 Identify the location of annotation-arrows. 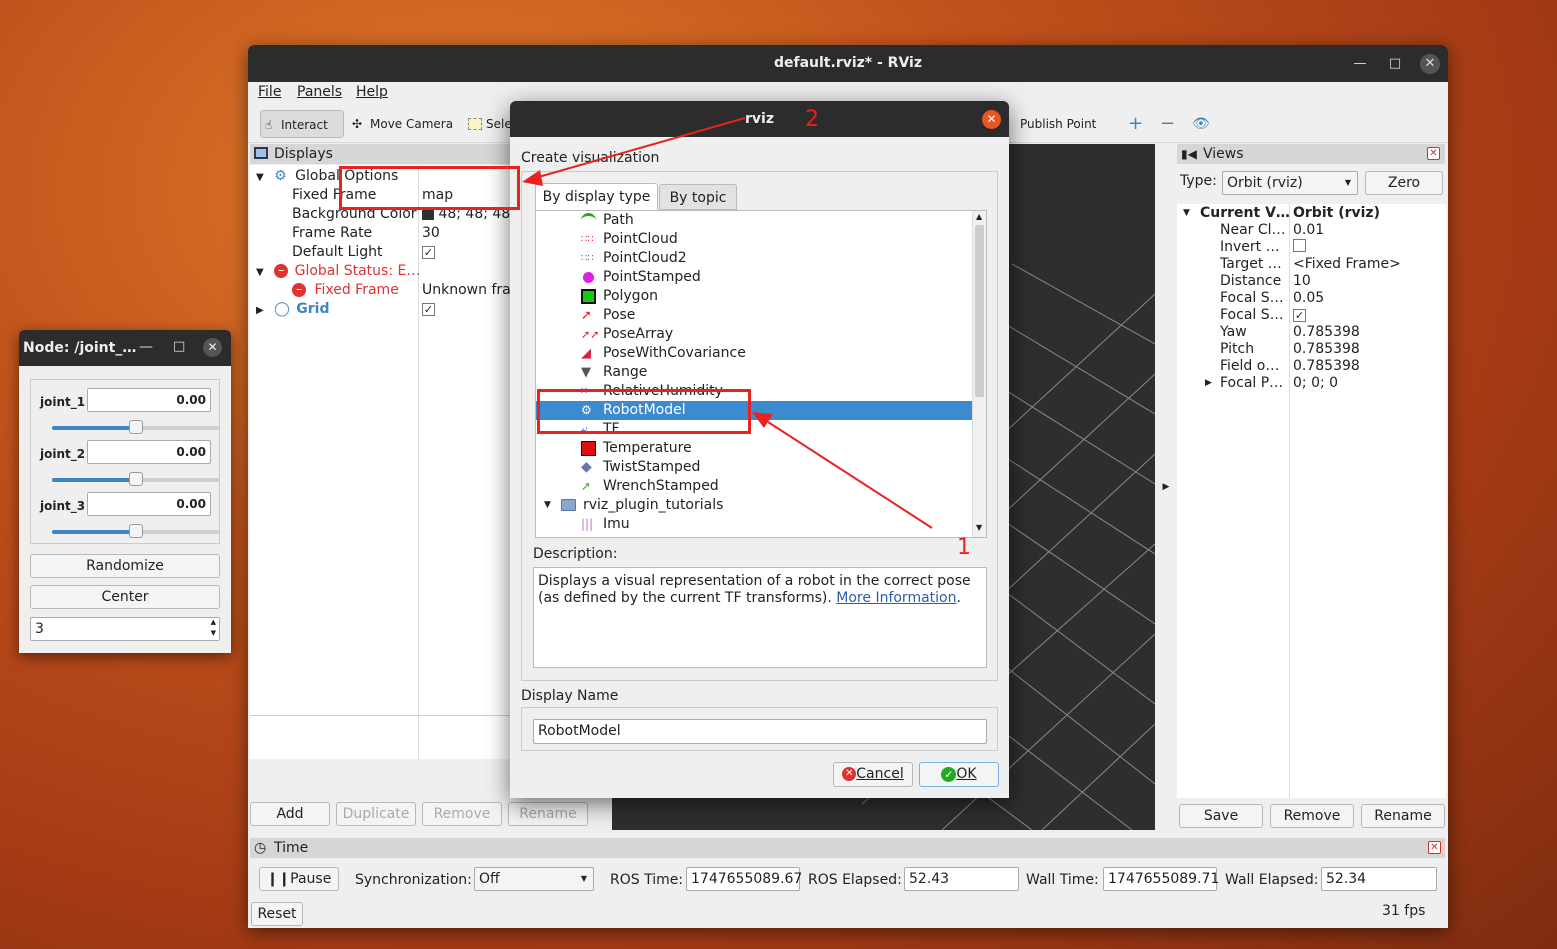
(727, 323).